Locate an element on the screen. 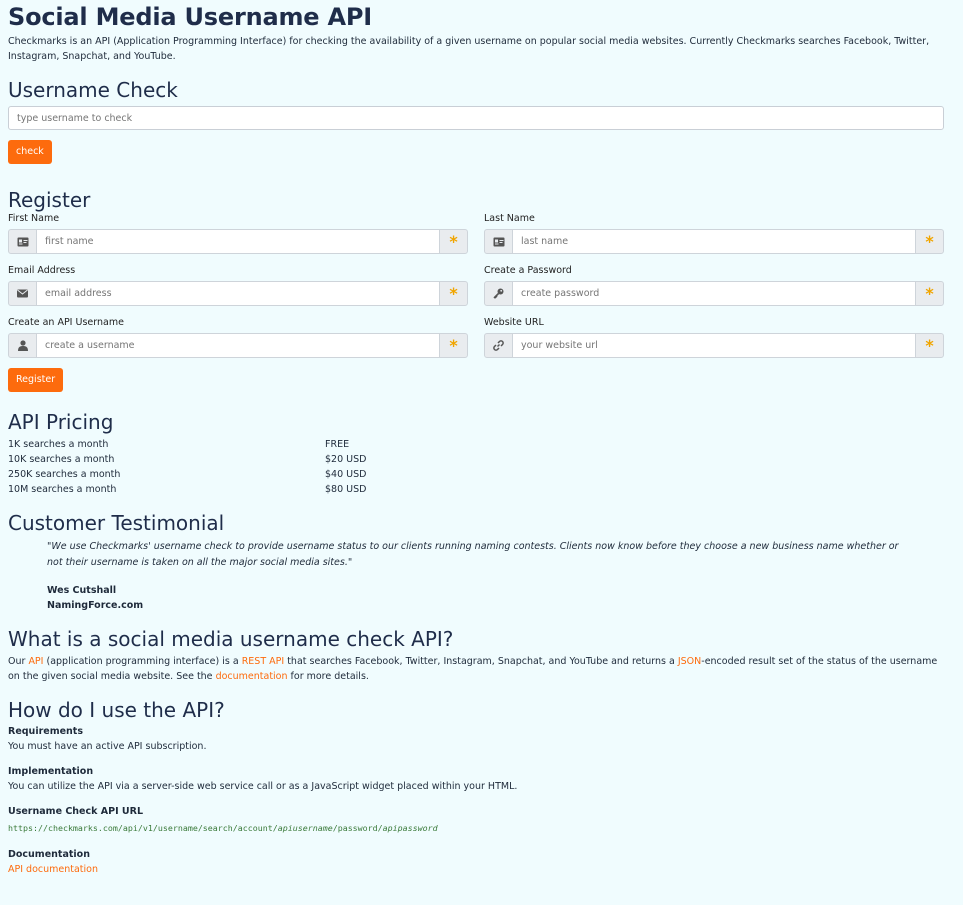 Image resolution: width=963 pixels, height=905 pixels. password-field: Create a Password * is located at coordinates (714, 285).